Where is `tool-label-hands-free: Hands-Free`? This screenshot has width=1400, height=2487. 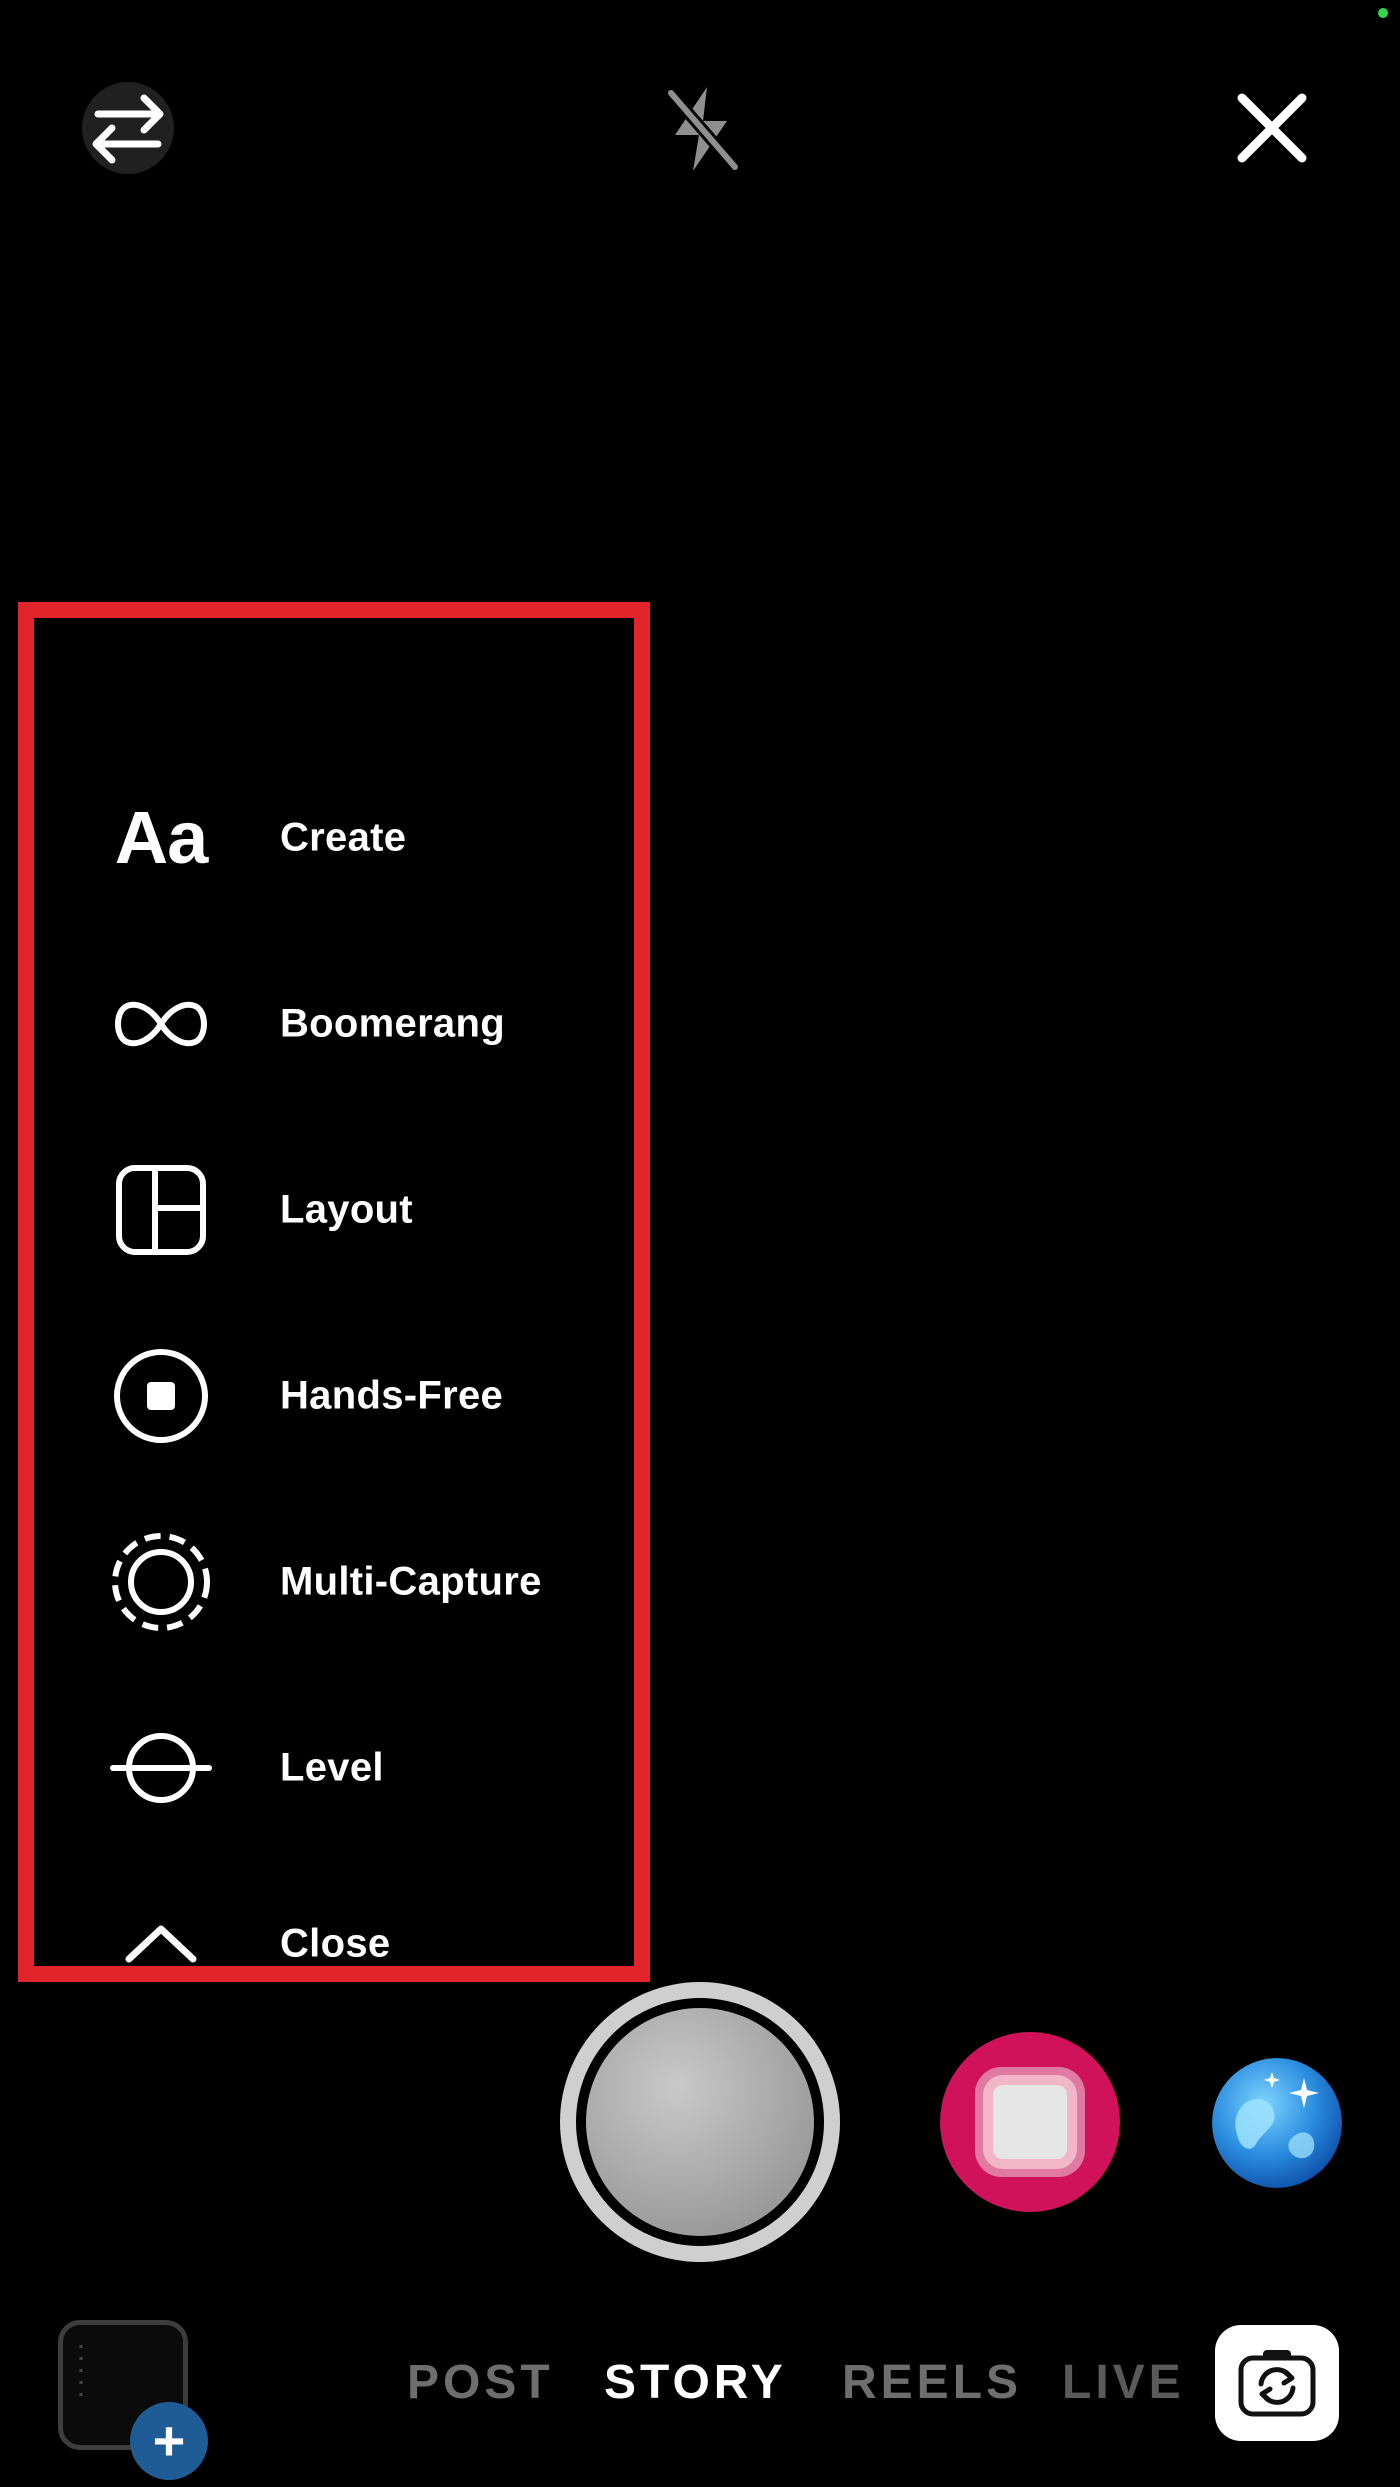 tool-label-hands-free: Hands-Free is located at coordinates (392, 1395).